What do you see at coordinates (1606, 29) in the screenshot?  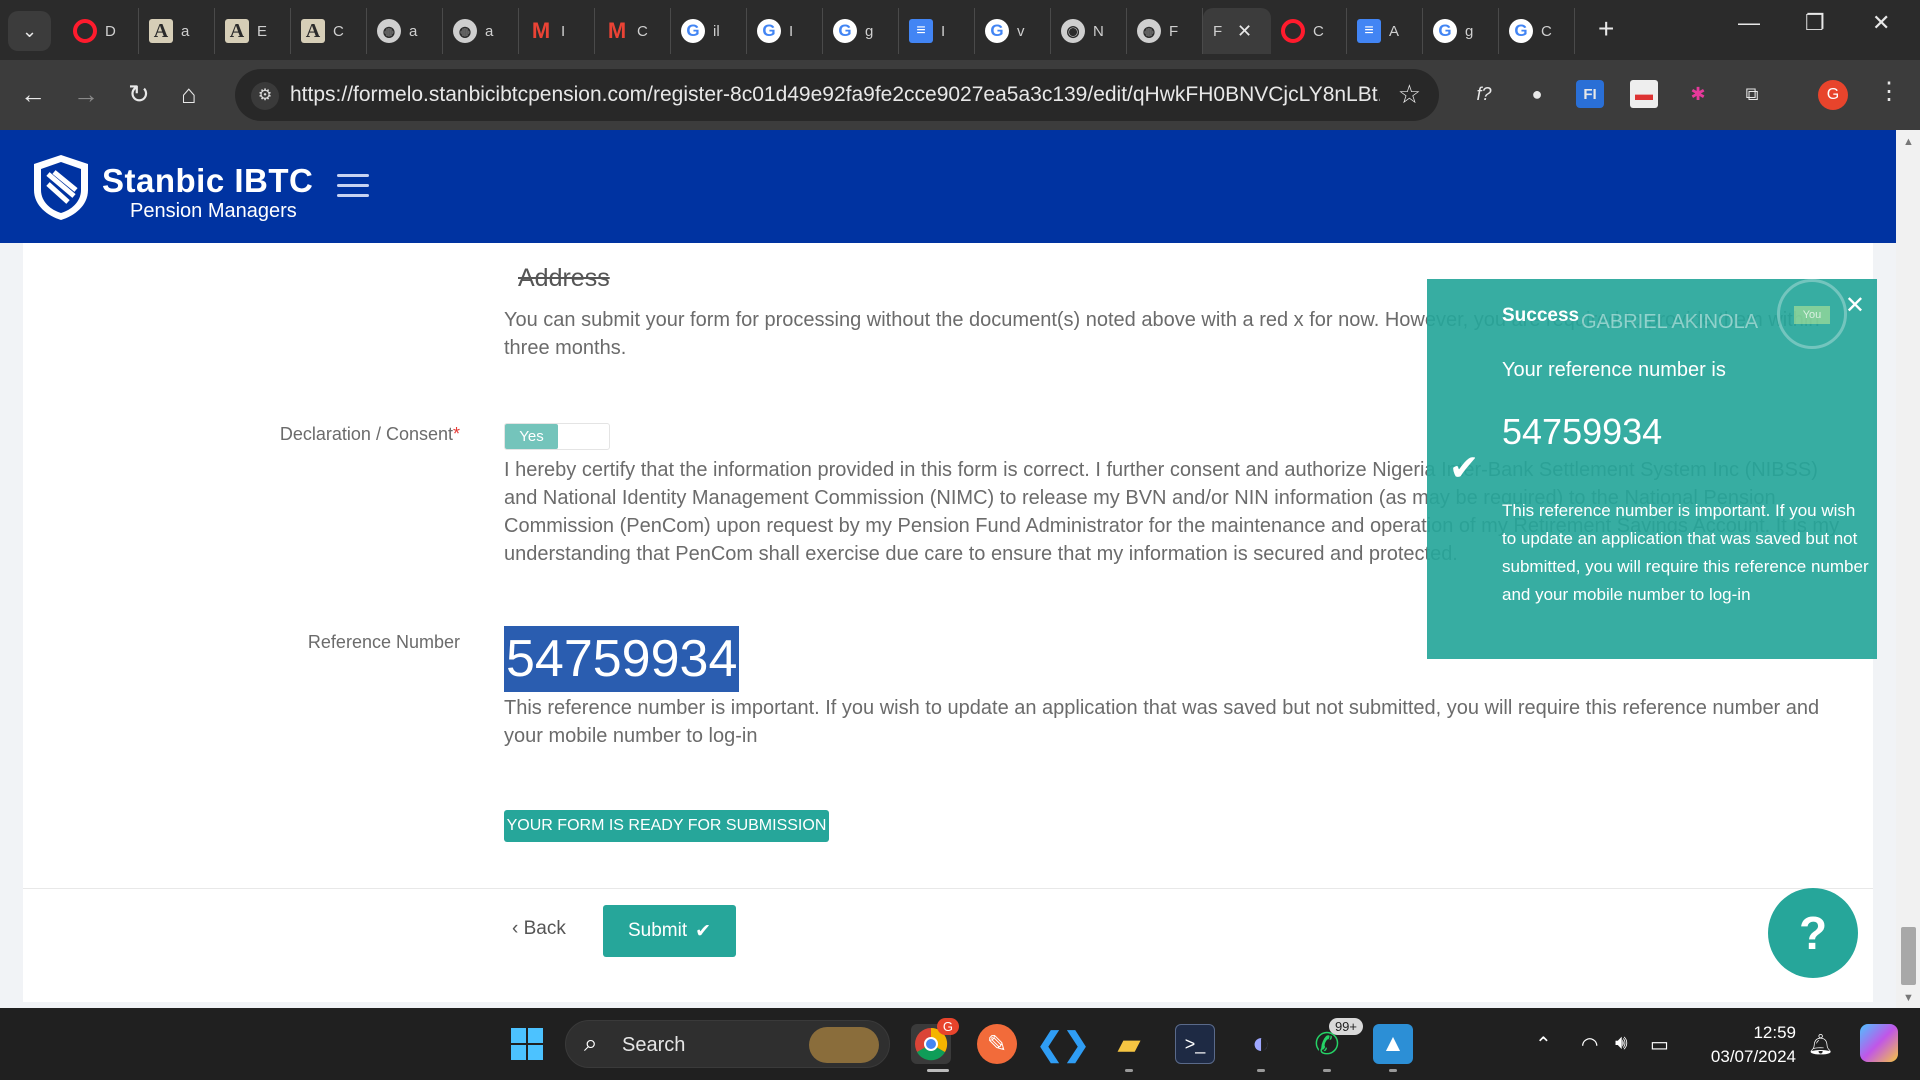 I see `new-tab-button: +` at bounding box center [1606, 29].